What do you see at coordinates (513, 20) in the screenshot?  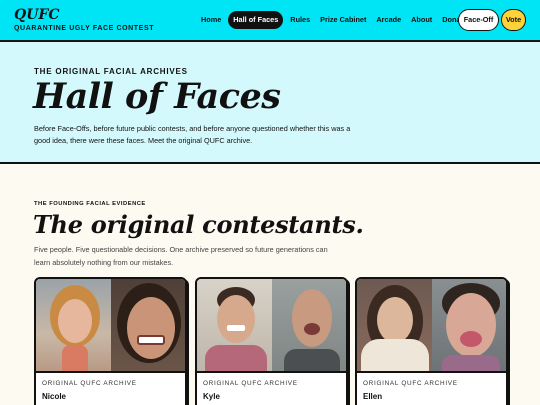 I see `vote-button: Vote` at bounding box center [513, 20].